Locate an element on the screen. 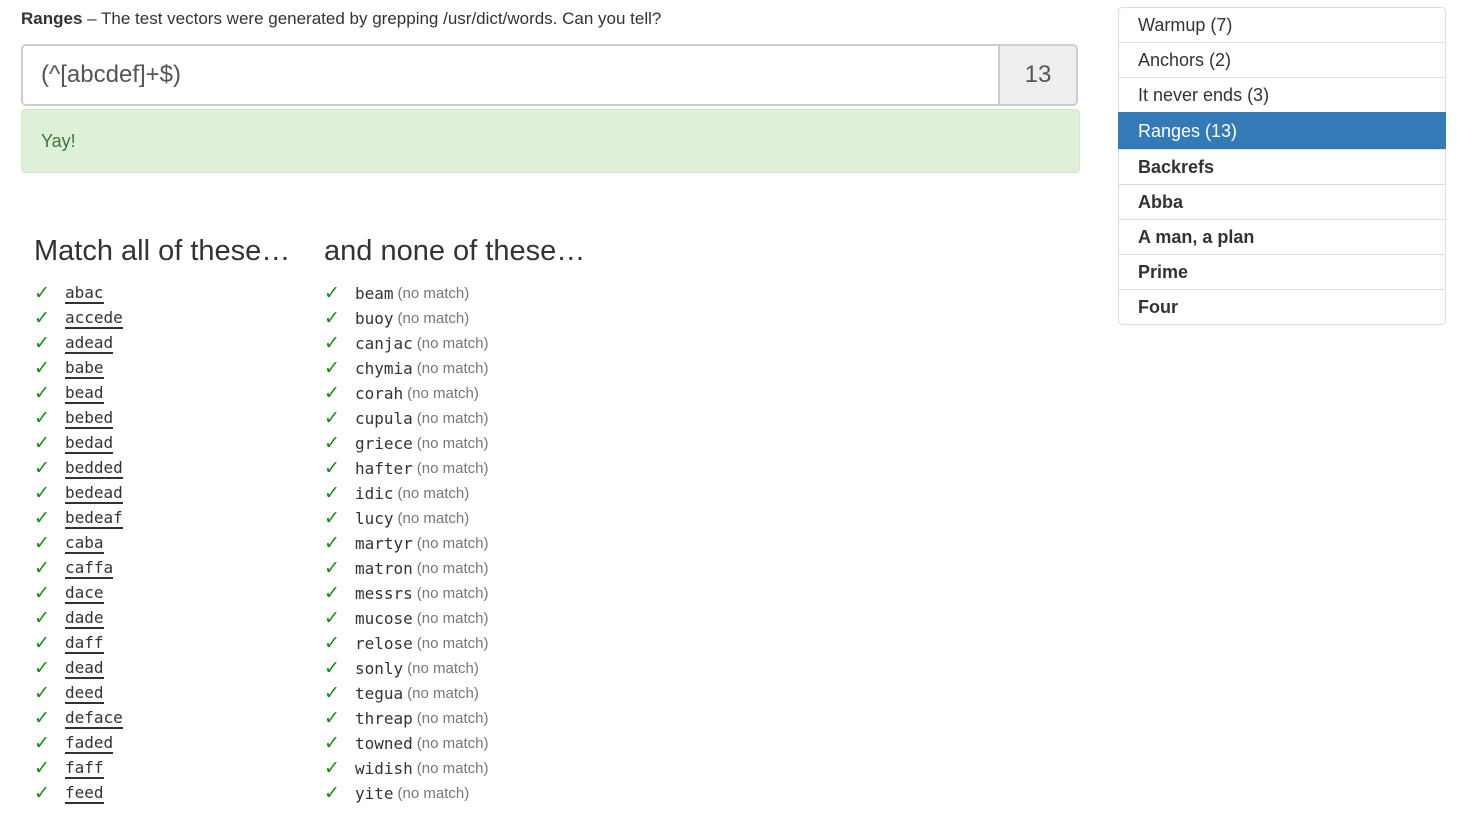 Image resolution: width=1482 pixels, height=813 pixels. nomatch-word: relose is located at coordinates (384, 643).